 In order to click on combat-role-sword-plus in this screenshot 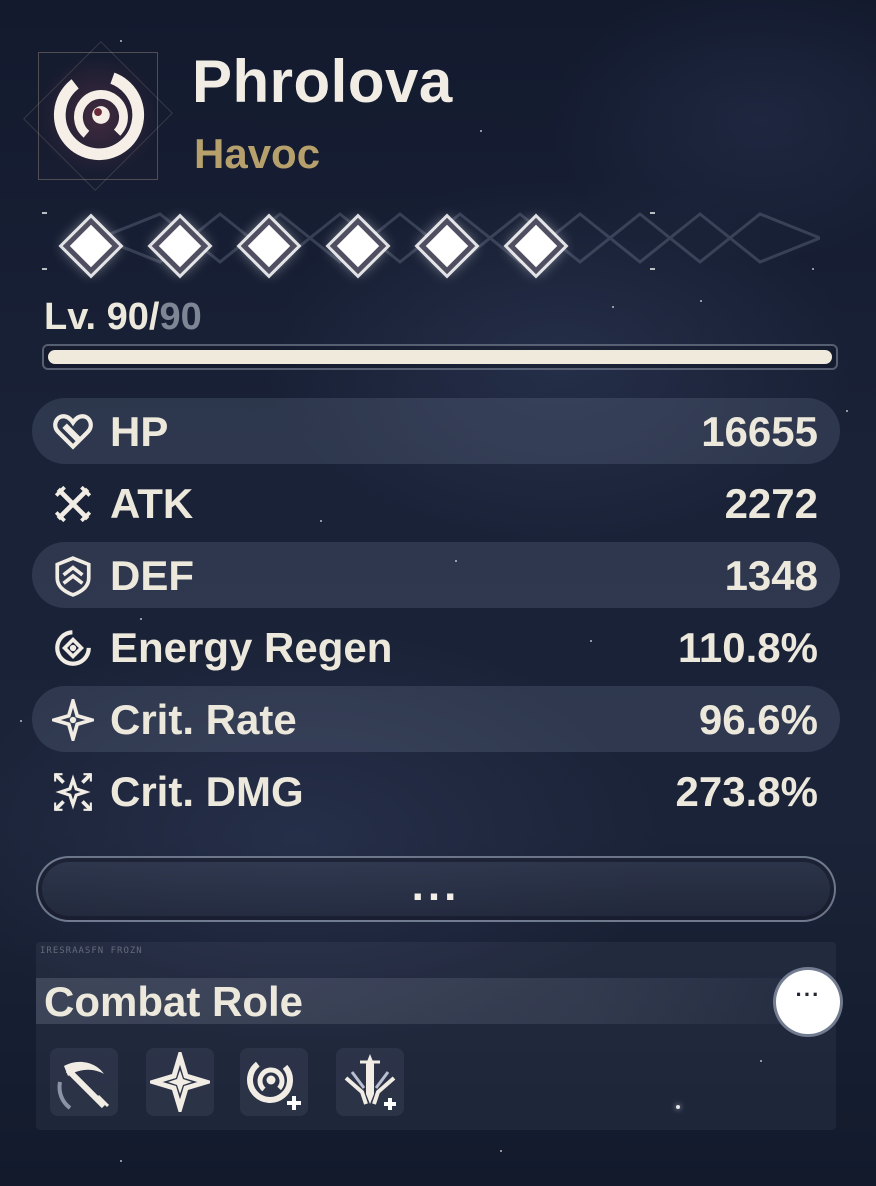, I will do `click(370, 1082)`.